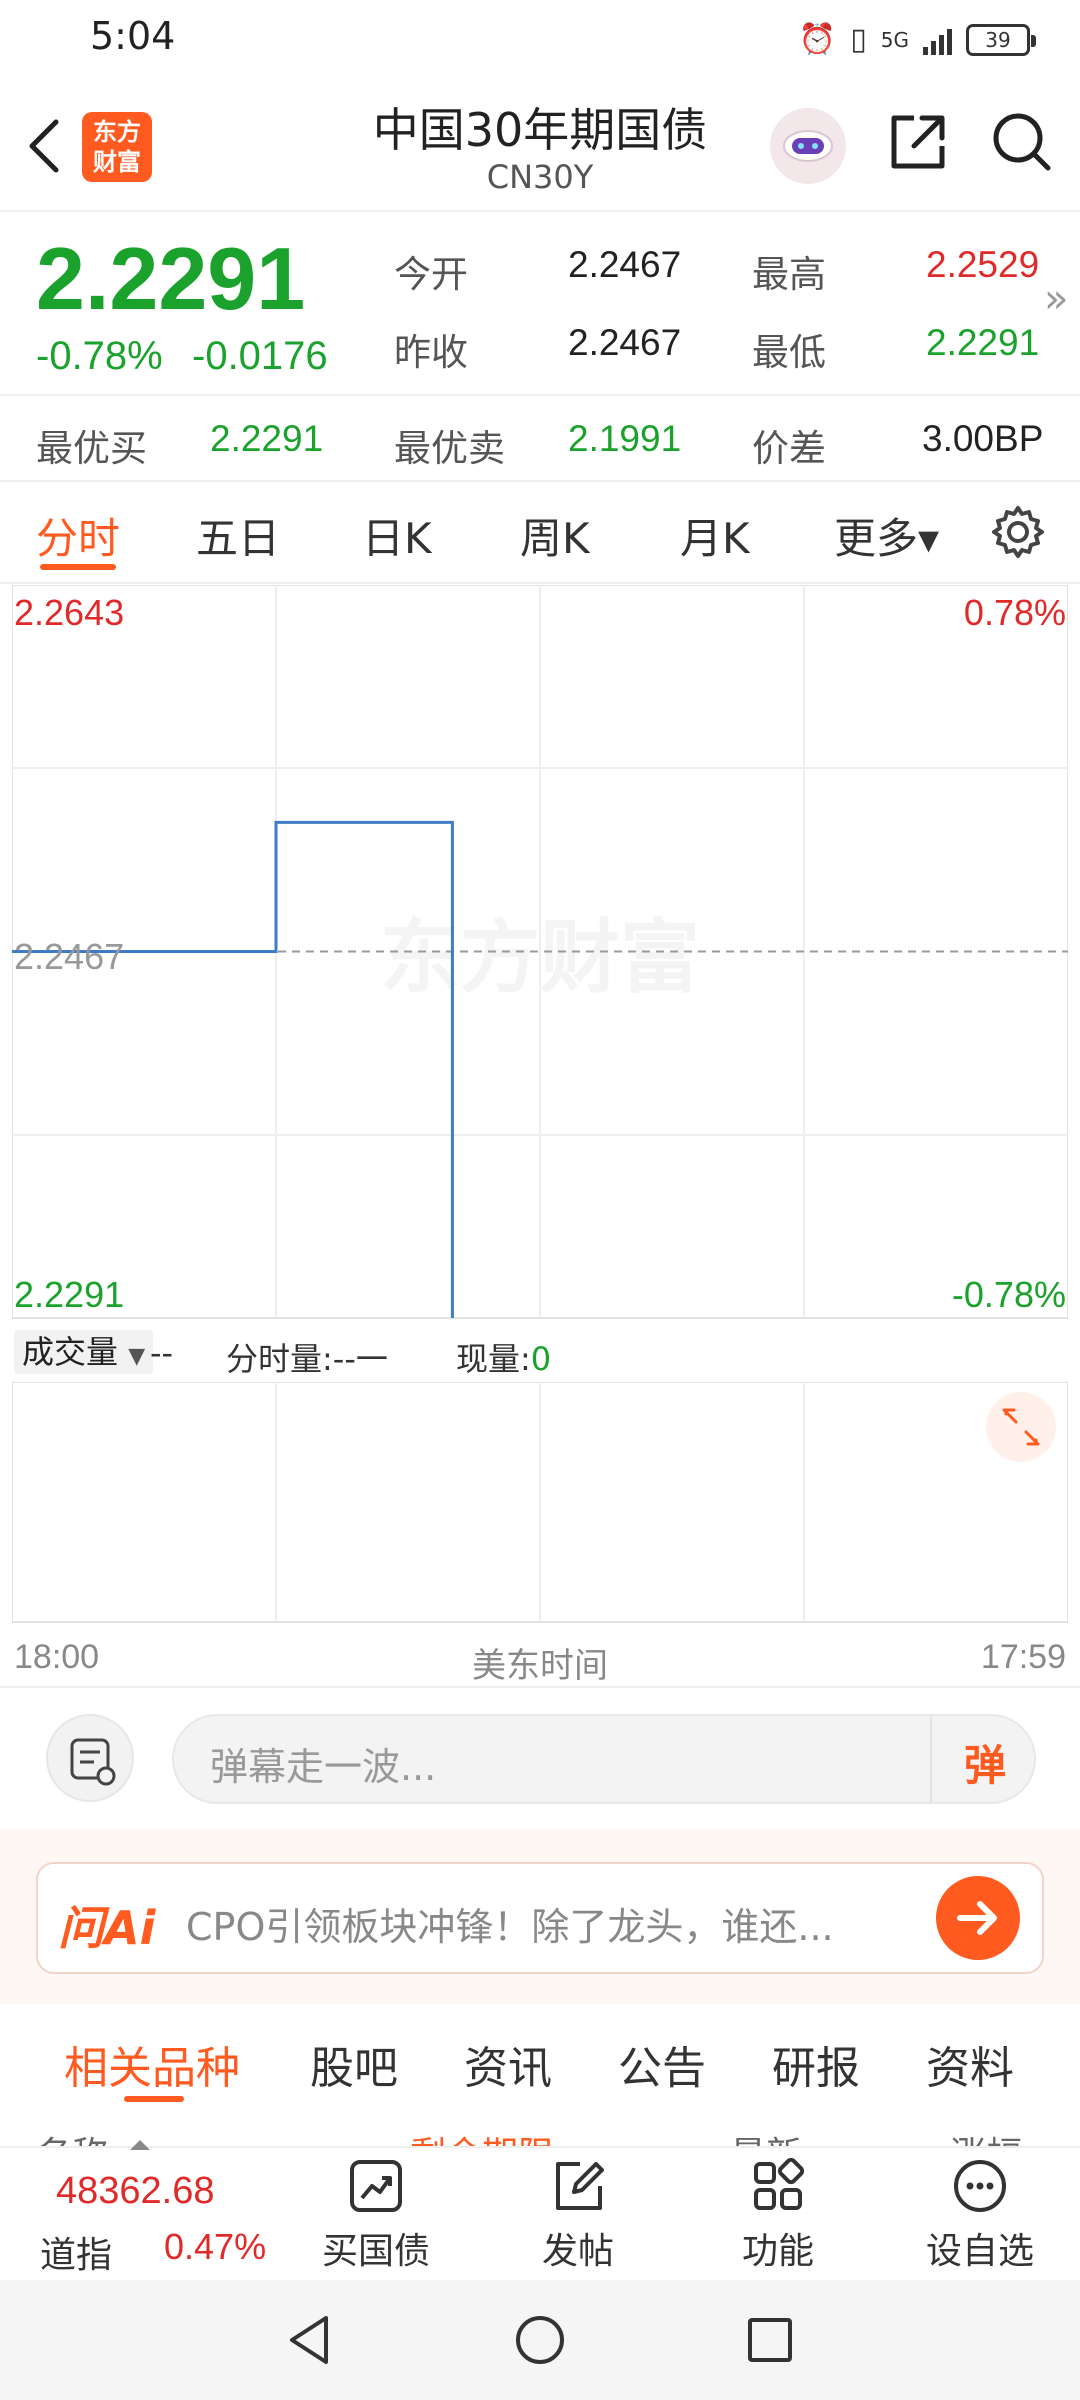  What do you see at coordinates (931, 1759) in the screenshot?
I see `danmu-input-divider` at bounding box center [931, 1759].